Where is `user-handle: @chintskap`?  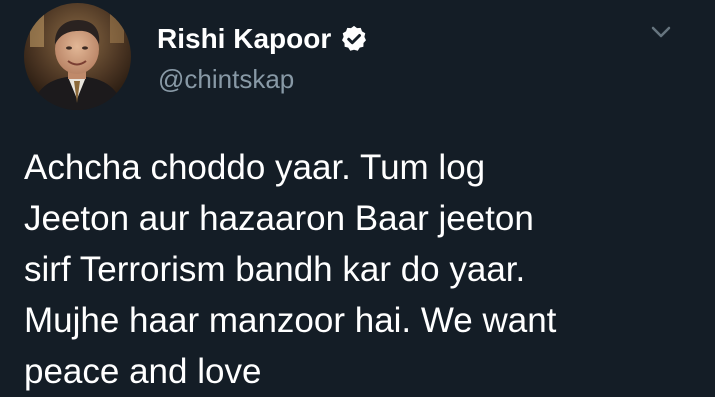
user-handle: @chintskap is located at coordinates (226, 79).